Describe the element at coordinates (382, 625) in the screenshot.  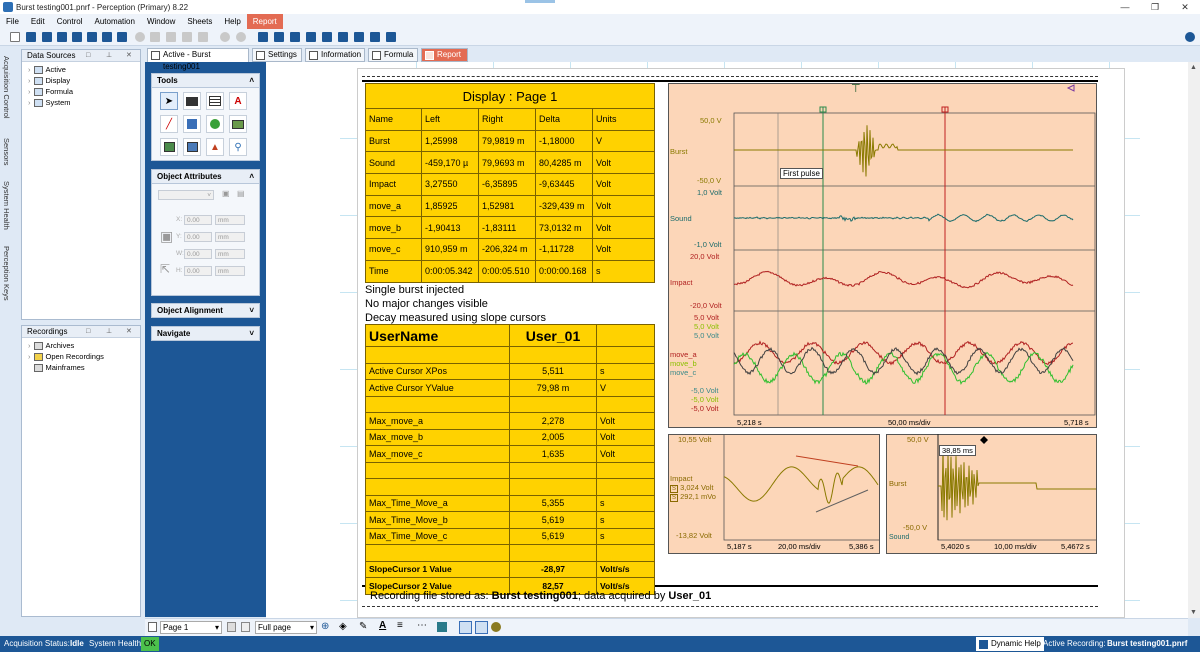
I see `font-color-icon: A` at that location.